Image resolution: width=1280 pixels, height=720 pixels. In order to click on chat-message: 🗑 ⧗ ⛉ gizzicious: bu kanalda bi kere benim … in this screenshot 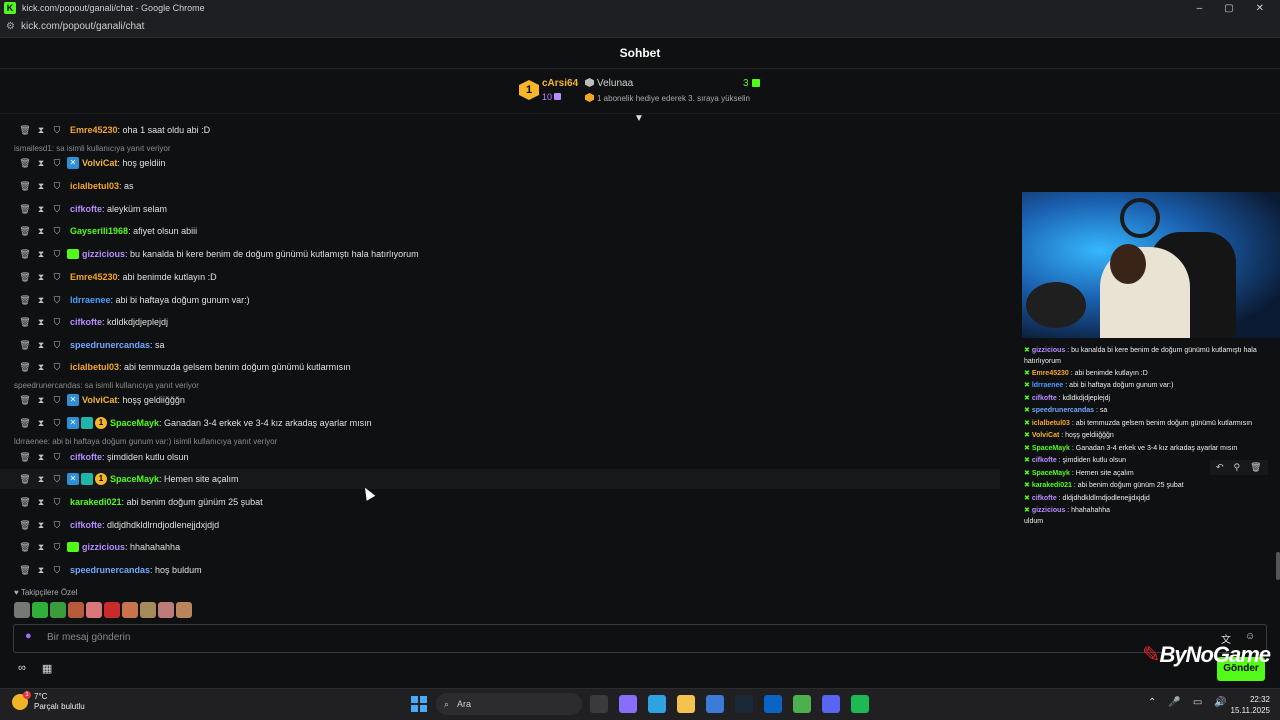, I will do `click(209, 254)`.